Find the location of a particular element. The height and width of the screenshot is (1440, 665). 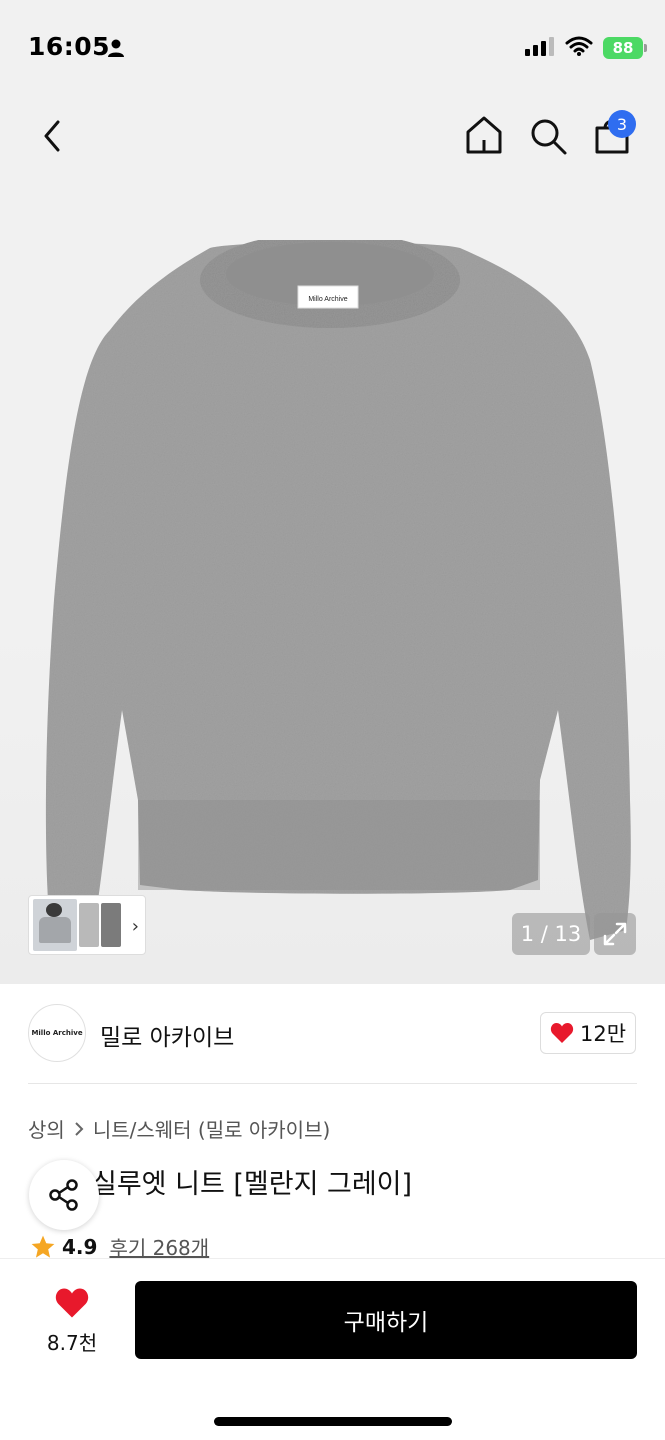

brand-logo: Millo Archive is located at coordinates (57, 1033).